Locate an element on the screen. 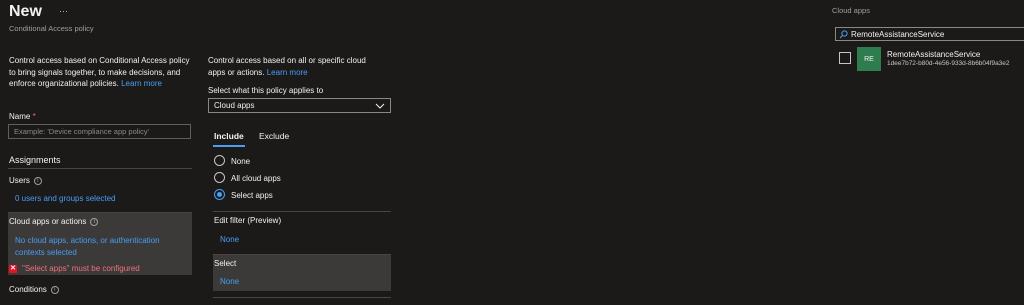 This screenshot has width=1024, height=305. assignments-divider is located at coordinates (100, 168).